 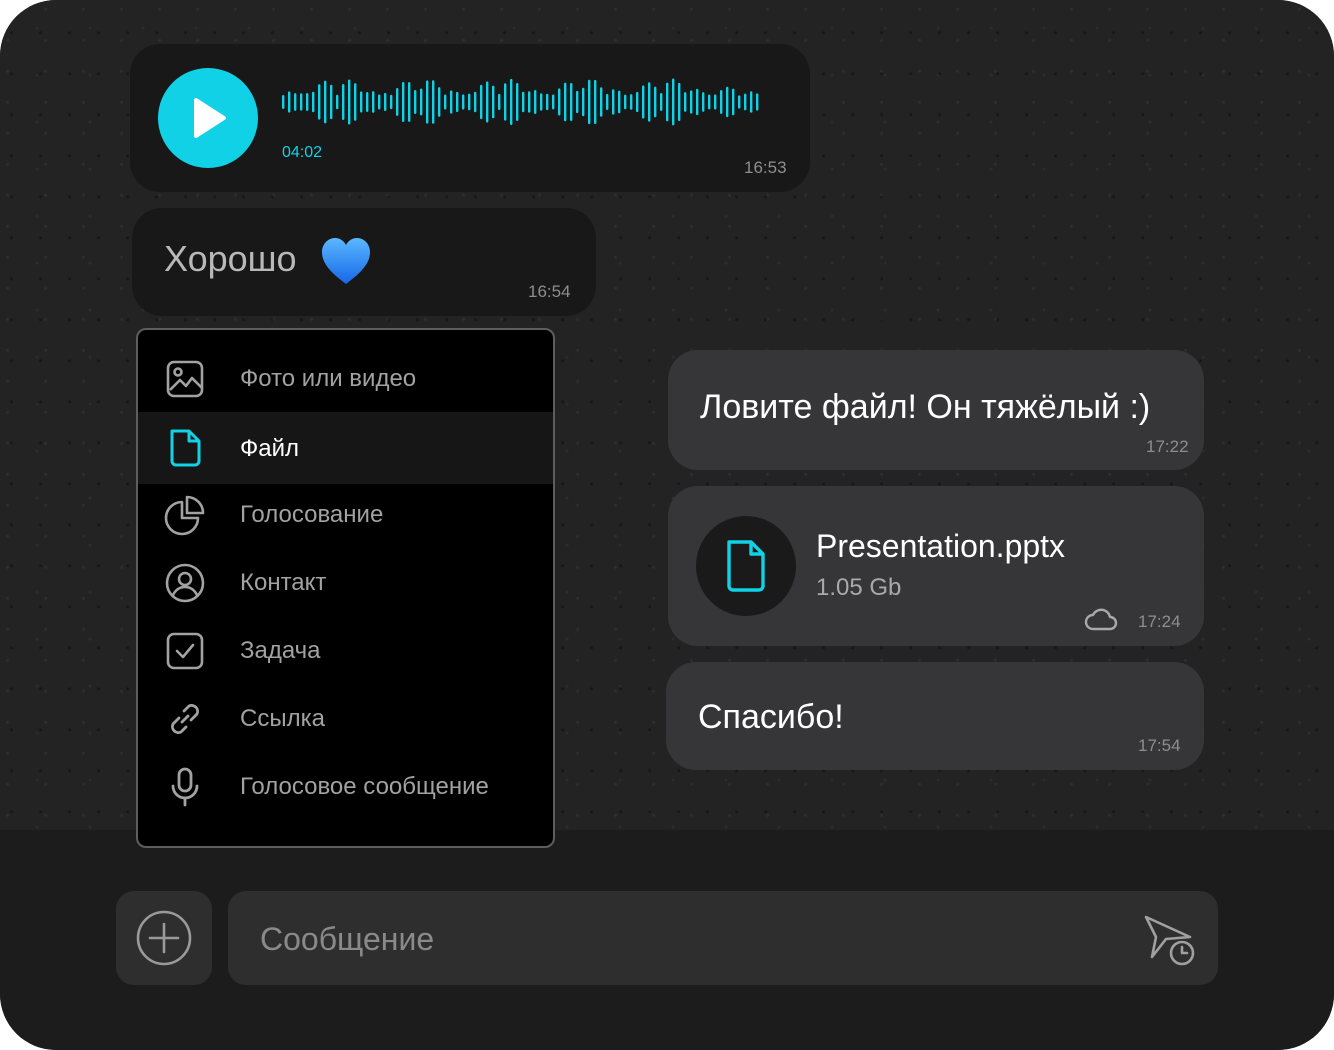 I want to click on waveform, so click(x=520, y=102).